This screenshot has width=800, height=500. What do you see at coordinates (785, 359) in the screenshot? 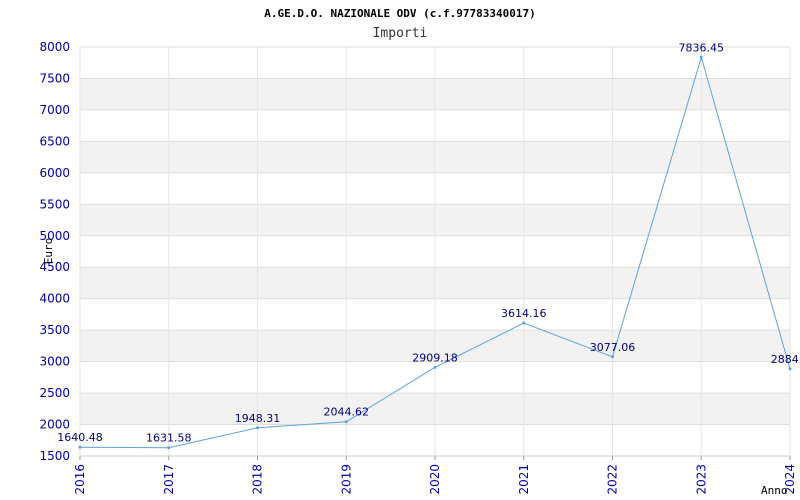
I see `data-label: 2884.1` at bounding box center [785, 359].